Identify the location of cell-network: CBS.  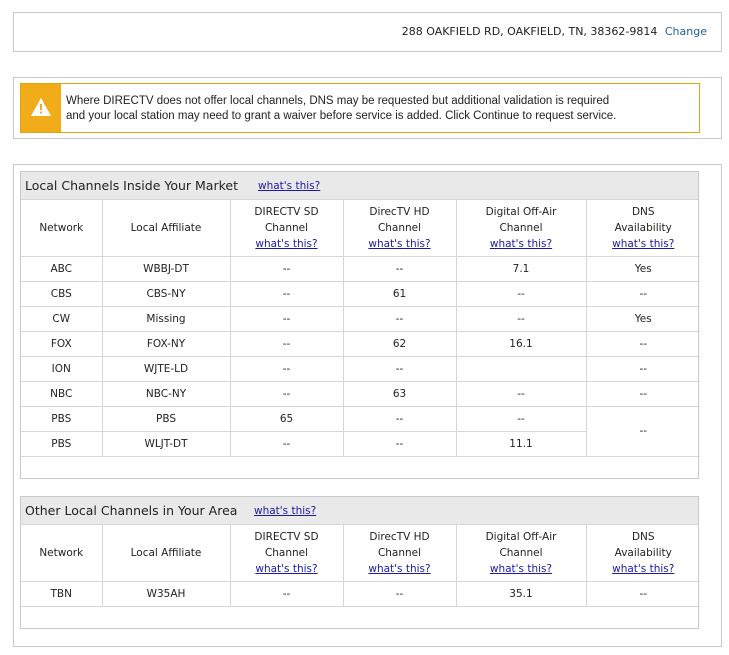
(62, 293).